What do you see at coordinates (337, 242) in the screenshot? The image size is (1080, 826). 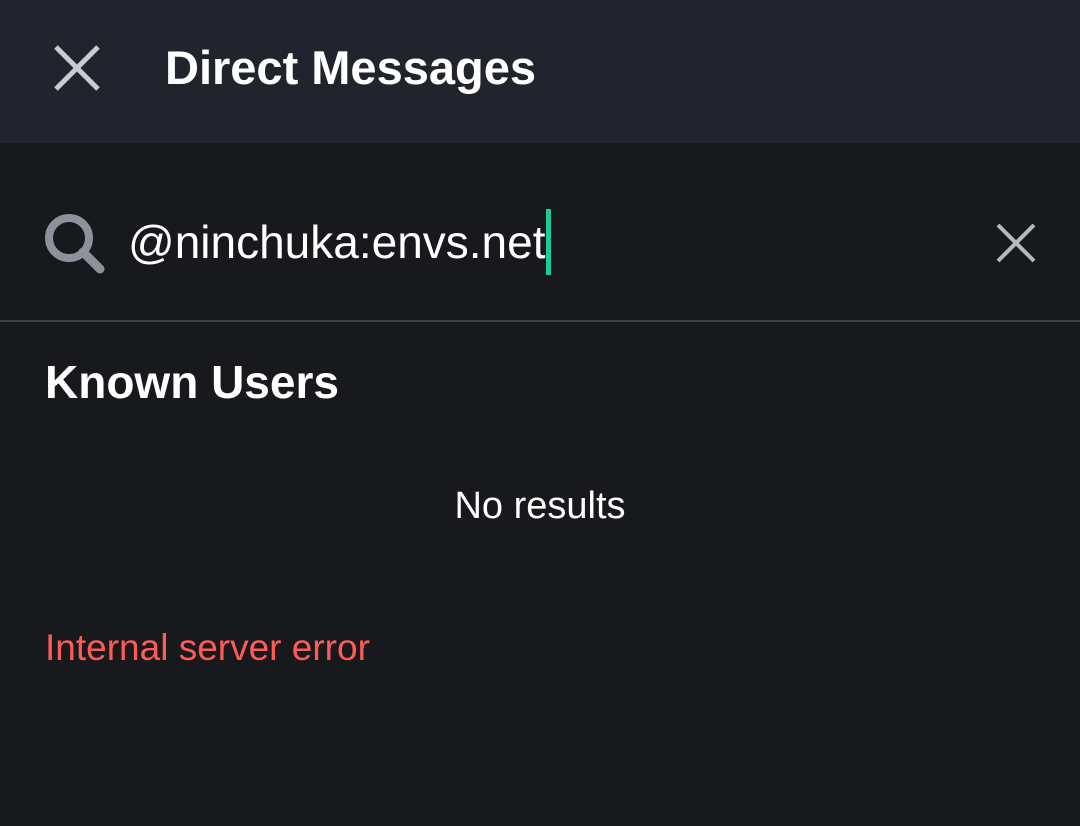 I see `search-input-value: @ninchuka:envs.net` at bounding box center [337, 242].